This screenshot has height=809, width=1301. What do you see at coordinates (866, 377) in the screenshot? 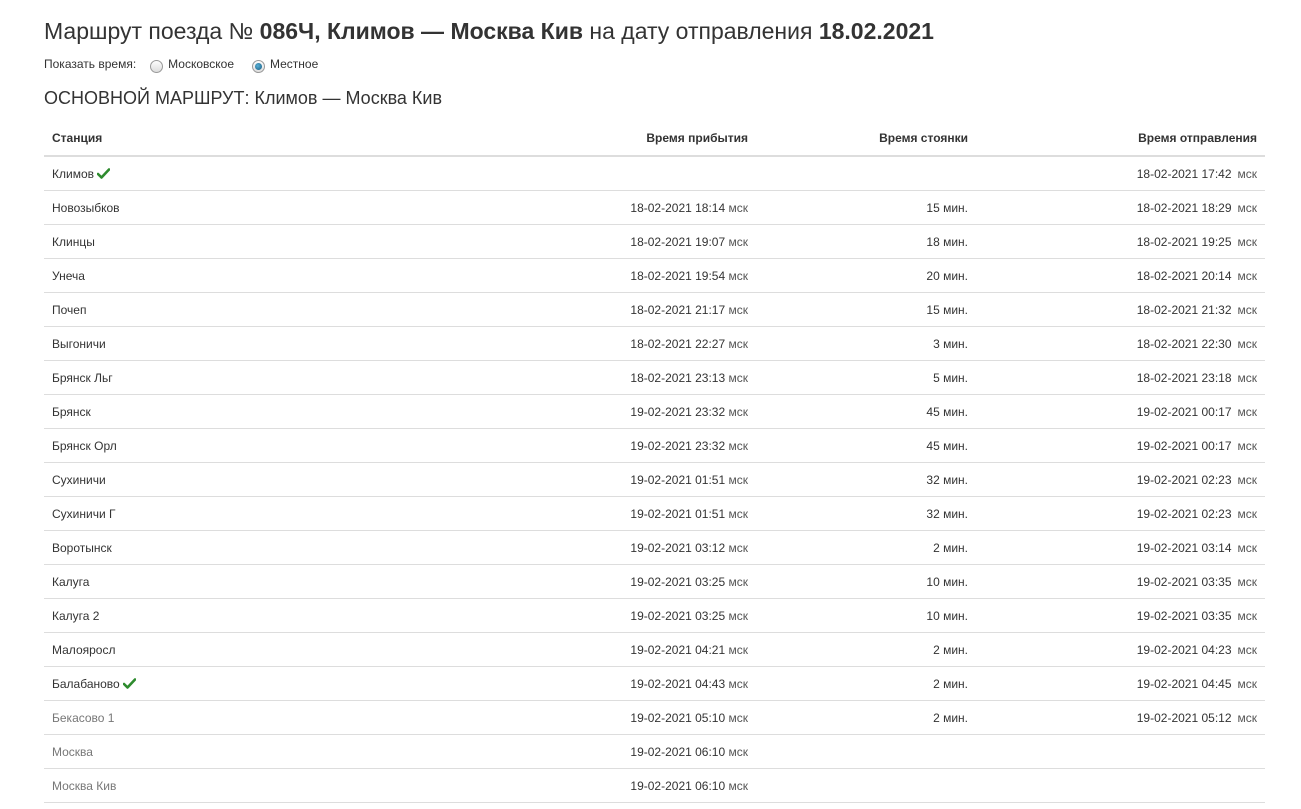
I see `stop-duration-cell: 5 мин.` at bounding box center [866, 377].